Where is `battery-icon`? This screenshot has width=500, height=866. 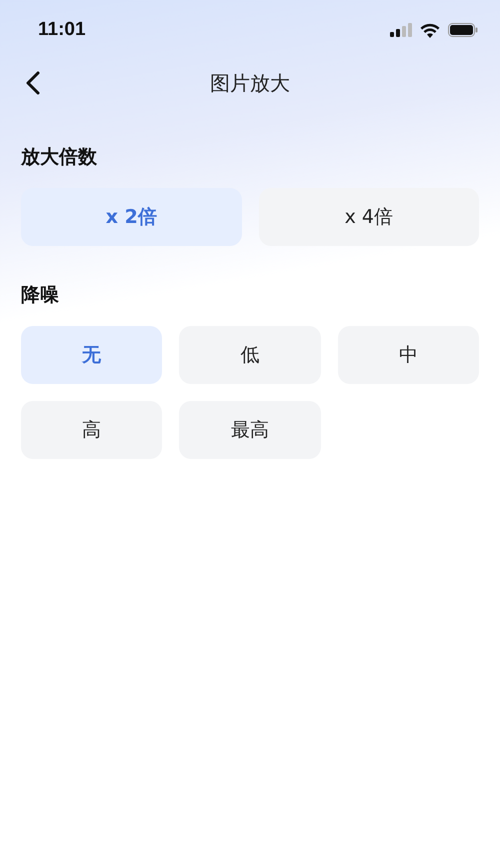
battery-icon is located at coordinates (463, 30).